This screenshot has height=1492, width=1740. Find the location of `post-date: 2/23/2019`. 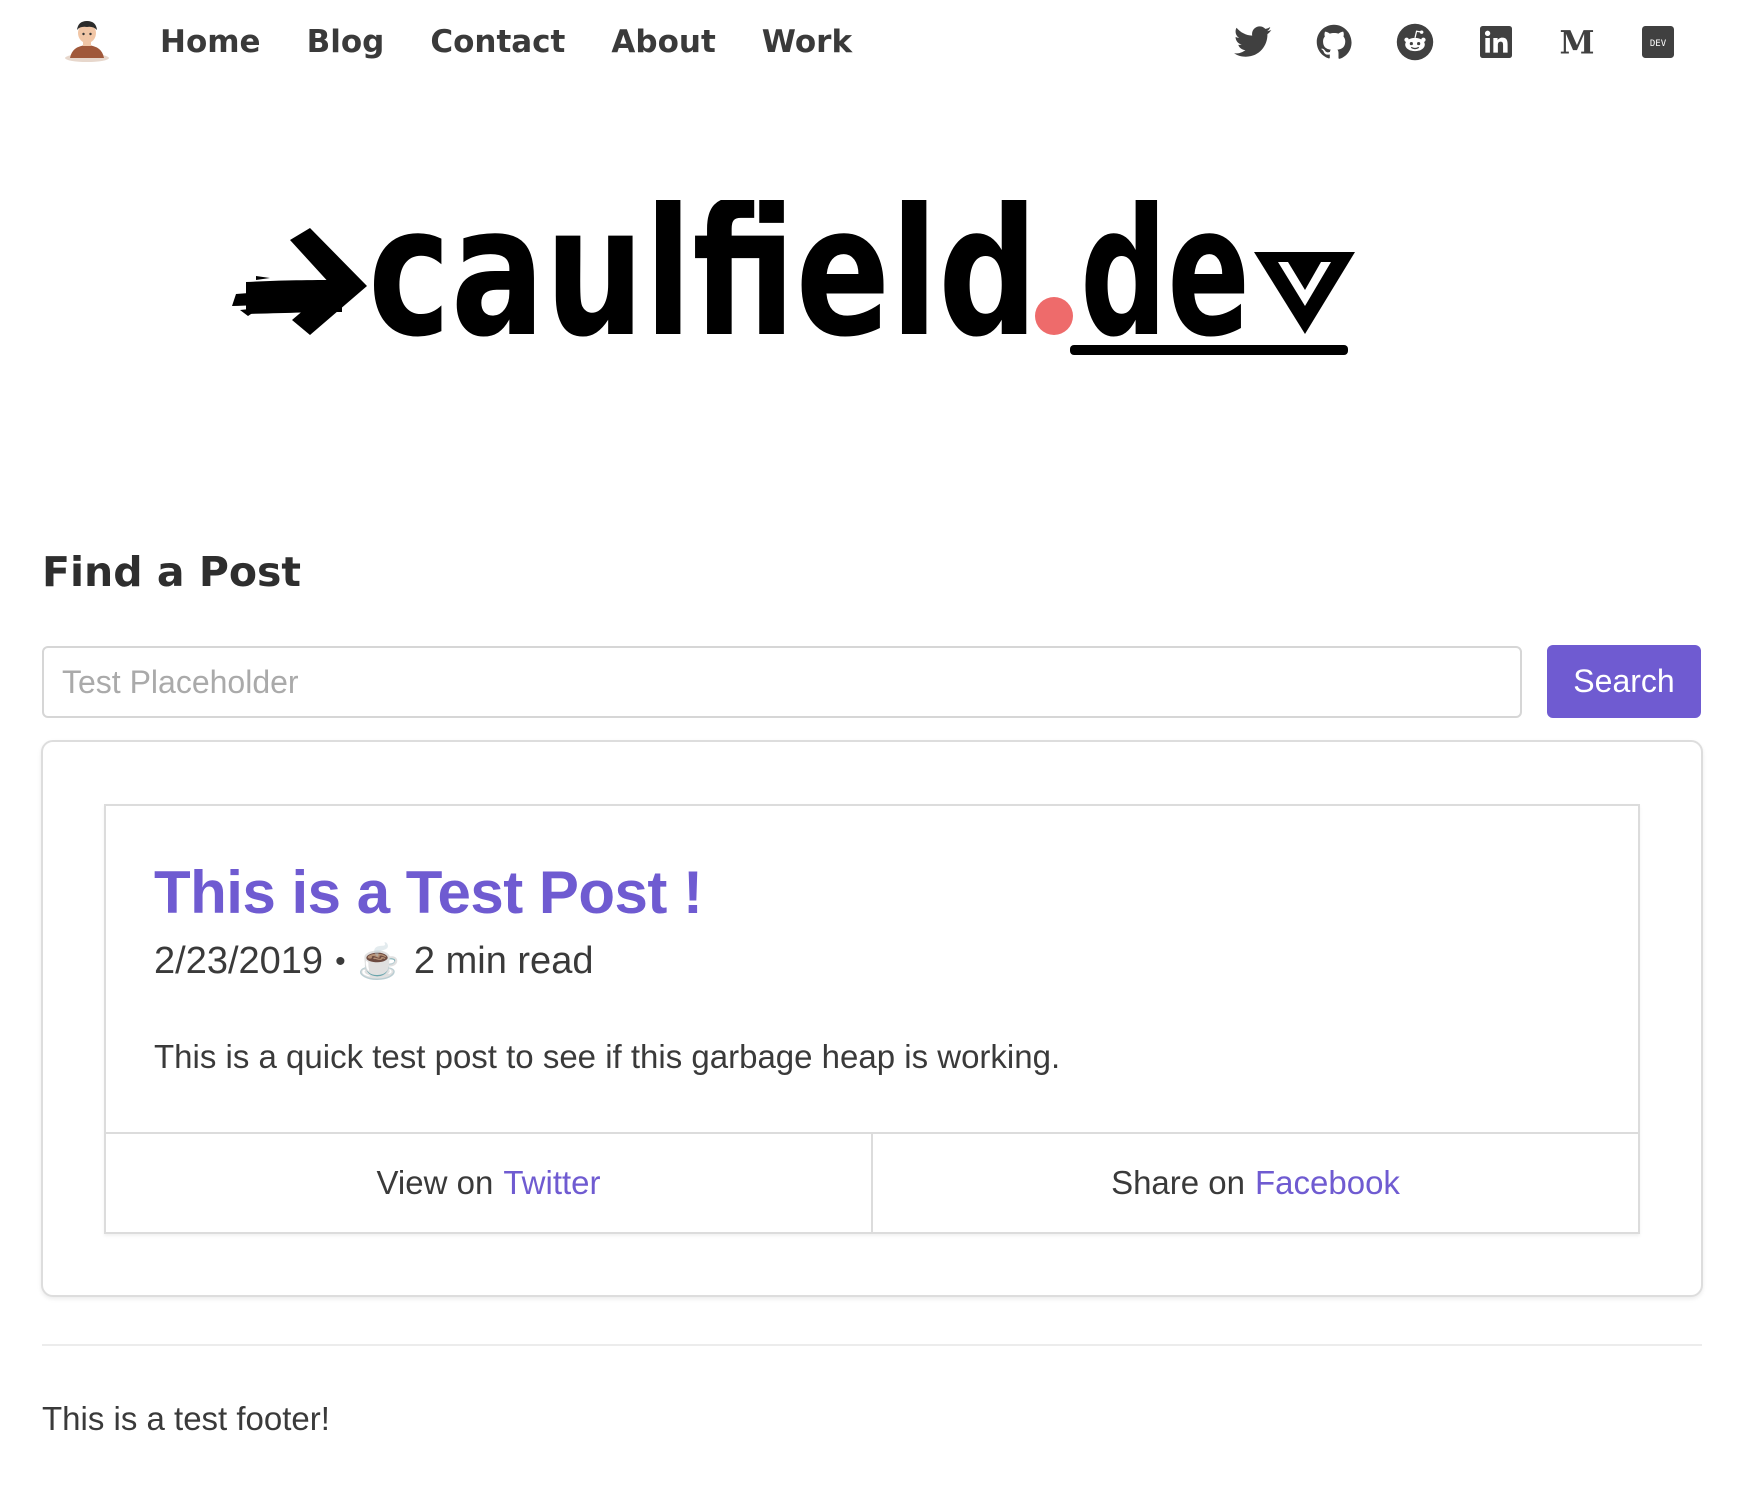

post-date: 2/23/2019 is located at coordinates (239, 961).